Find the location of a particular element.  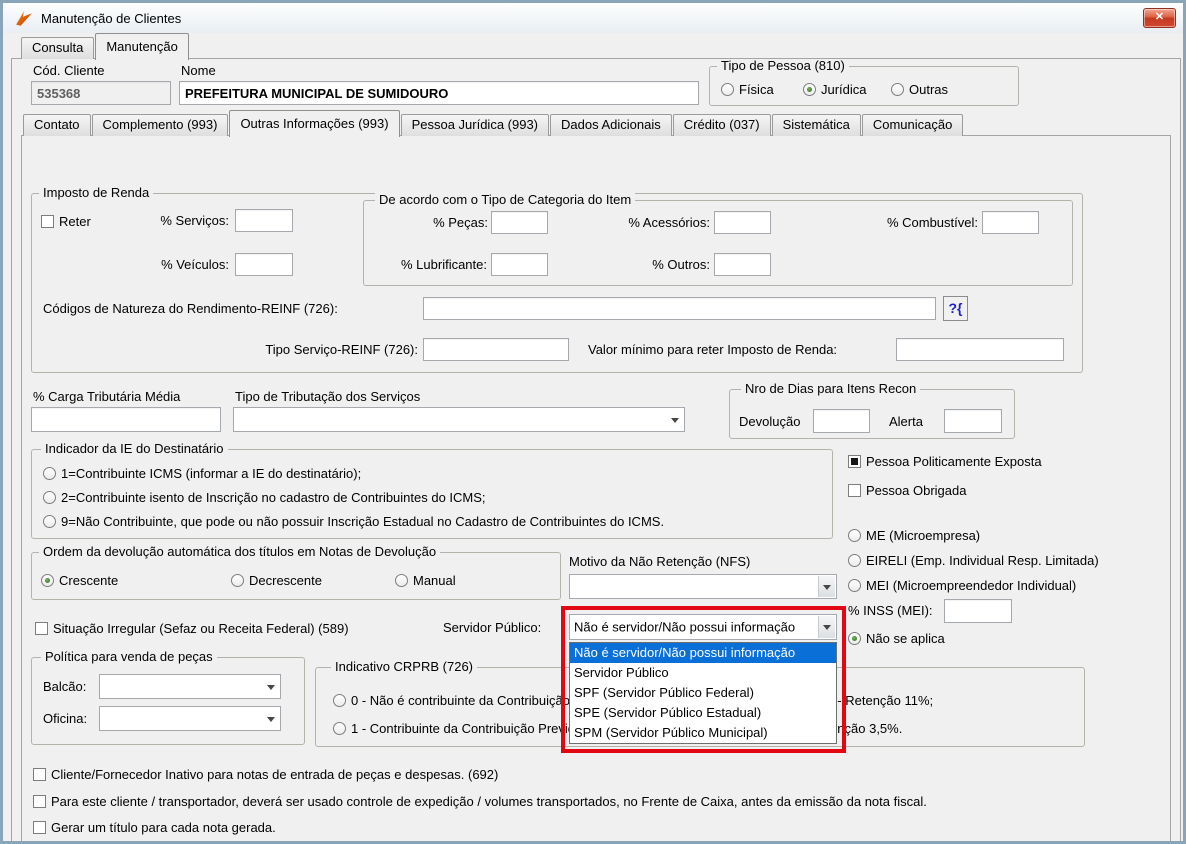

servidor-publico-value: Não é servidor/Não possui informação is located at coordinates (685, 627).